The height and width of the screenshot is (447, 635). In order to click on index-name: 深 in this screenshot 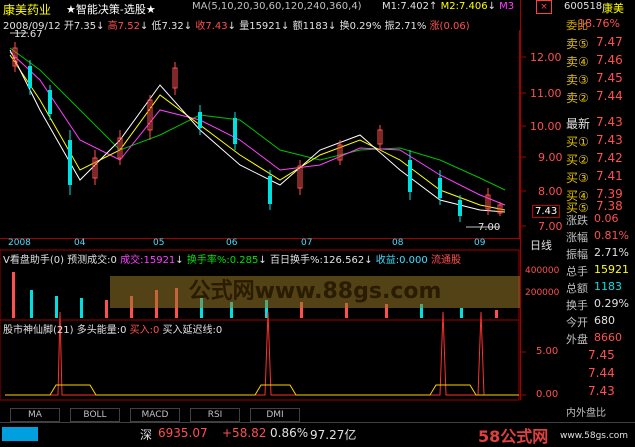, I will do `click(146, 435)`.